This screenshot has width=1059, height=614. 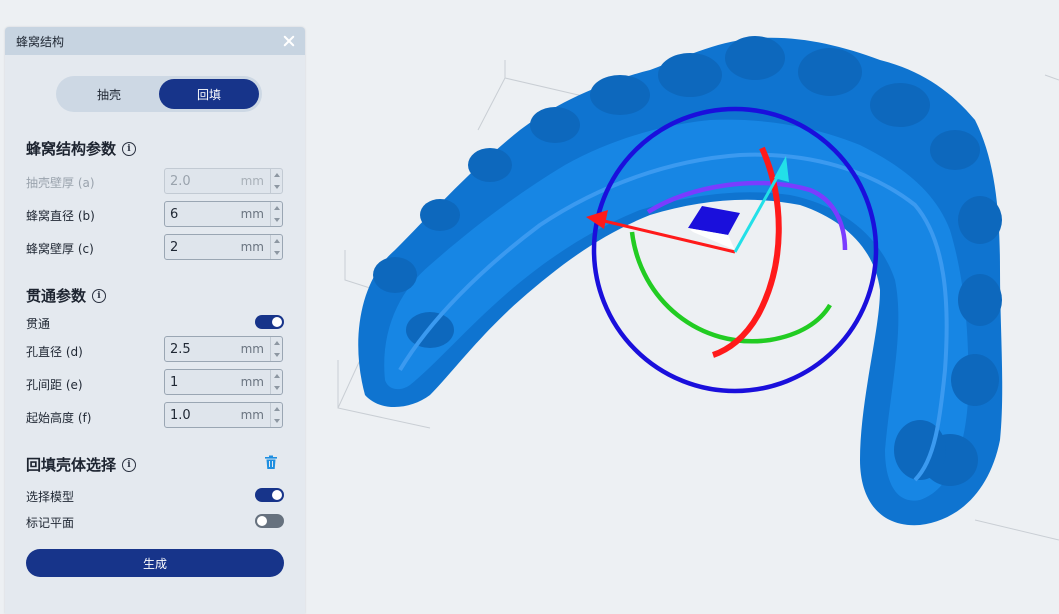 What do you see at coordinates (54, 352) in the screenshot?
I see `hole-diameter-label: 孔直径 (d)` at bounding box center [54, 352].